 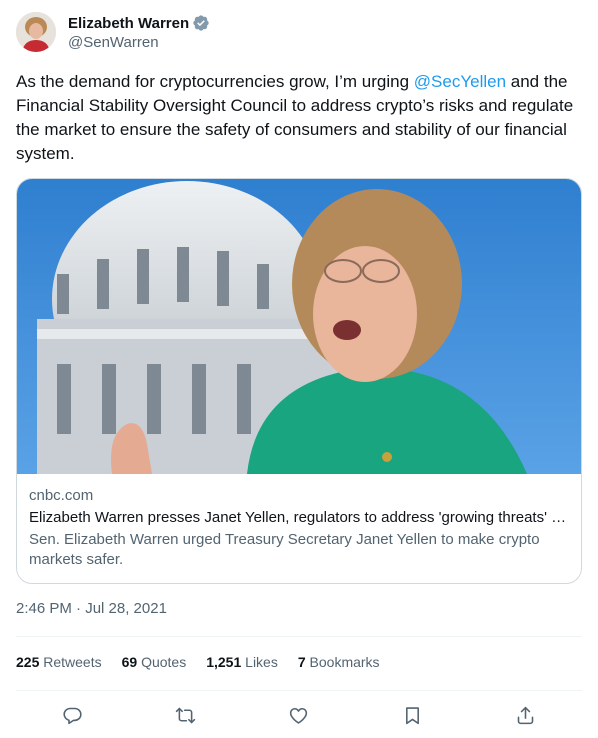 What do you see at coordinates (128, 23) in the screenshot?
I see `author-display-name: Elizabeth Warren` at bounding box center [128, 23].